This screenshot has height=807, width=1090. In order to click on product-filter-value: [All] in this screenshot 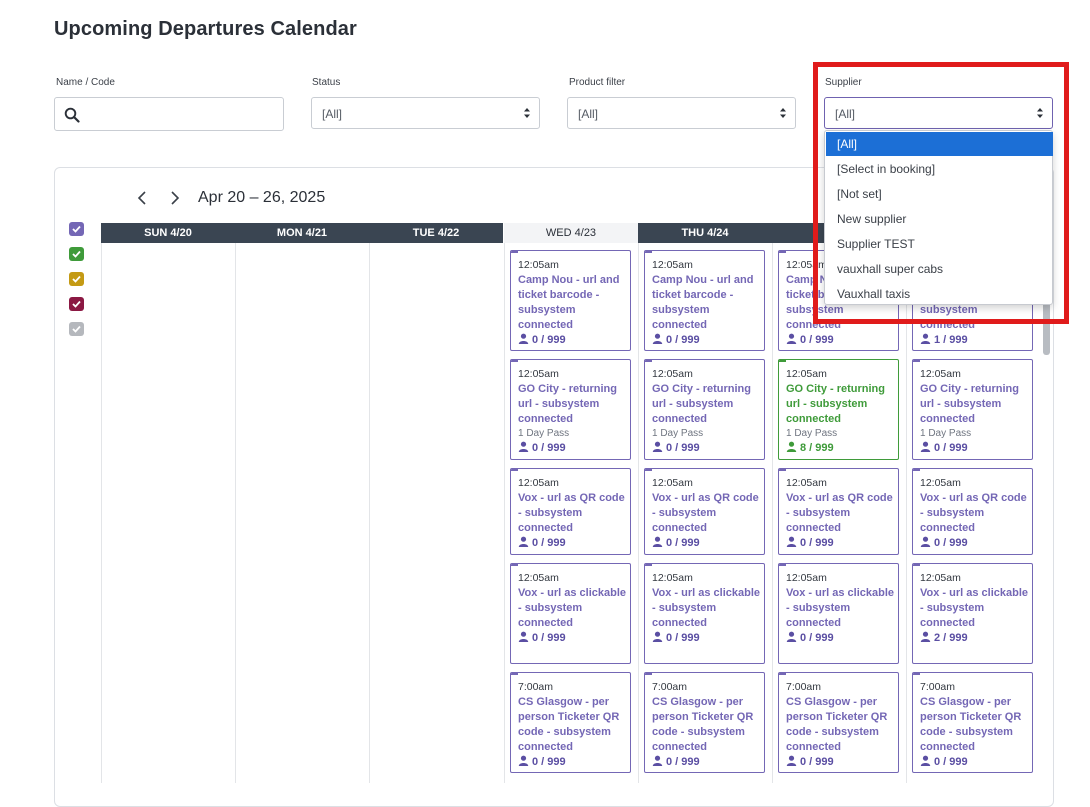, I will do `click(588, 114)`.